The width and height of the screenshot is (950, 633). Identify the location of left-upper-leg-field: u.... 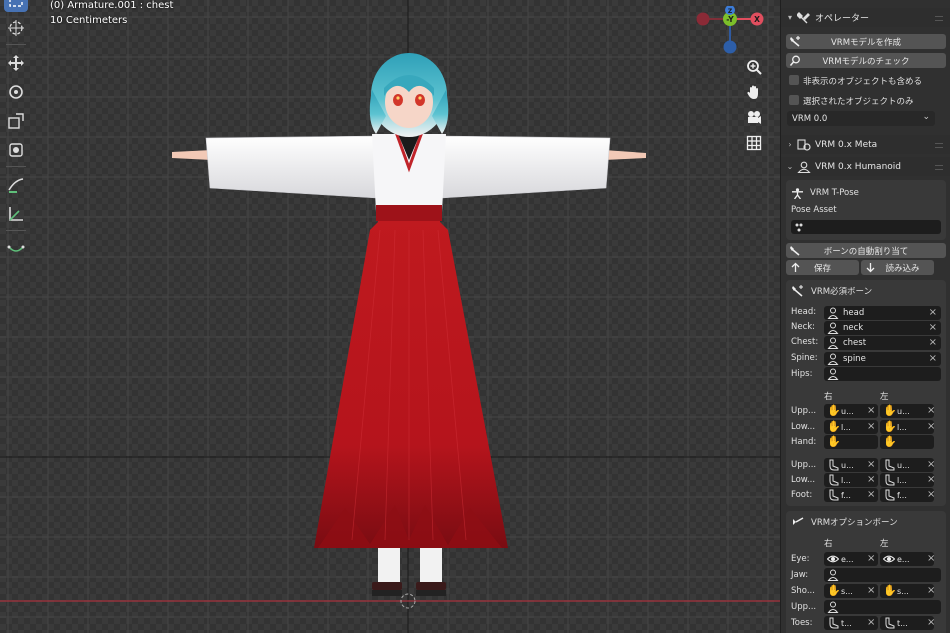
(907, 465).